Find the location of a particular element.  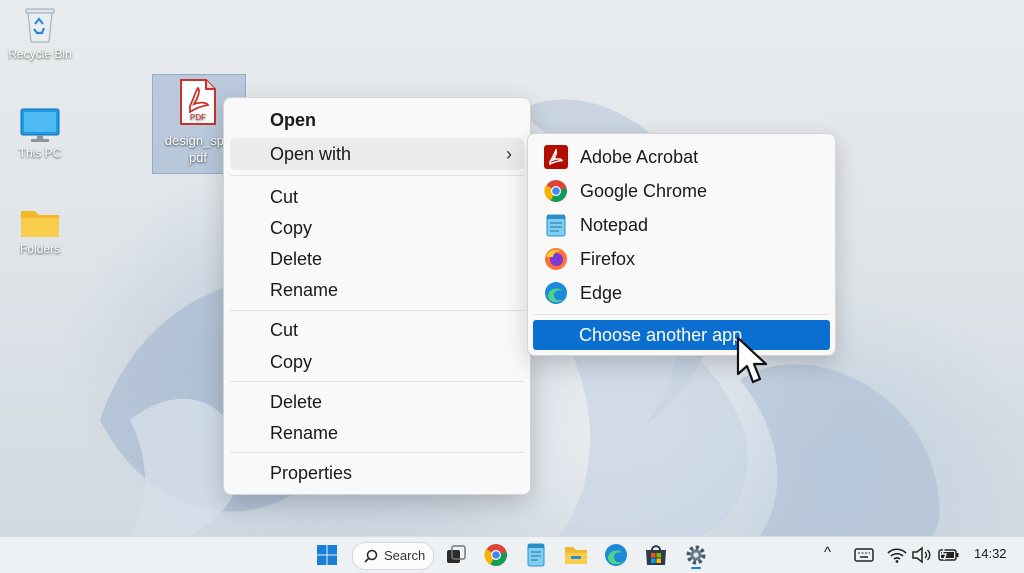

pdf-file-icon: PDF is located at coordinates (198, 102).